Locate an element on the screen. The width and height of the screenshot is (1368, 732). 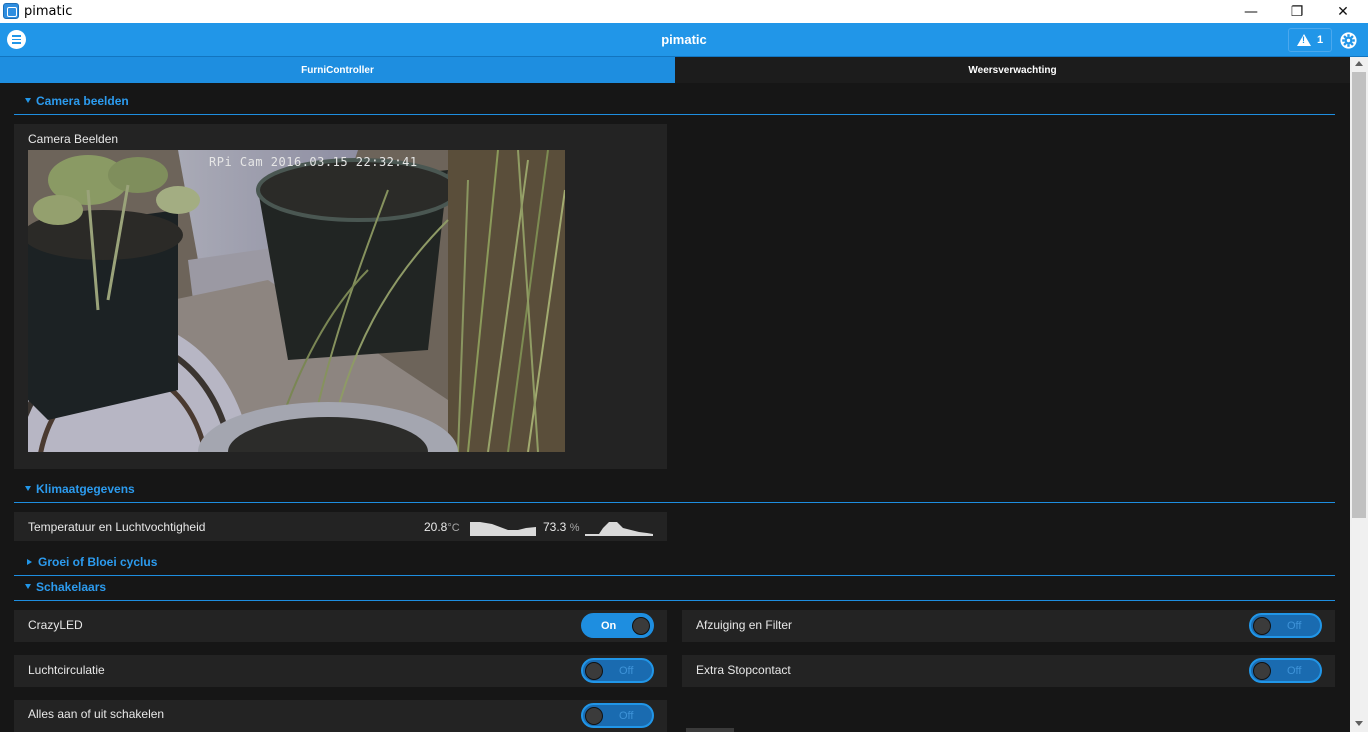
card-label: Camera Beelden is located at coordinates (73, 139).